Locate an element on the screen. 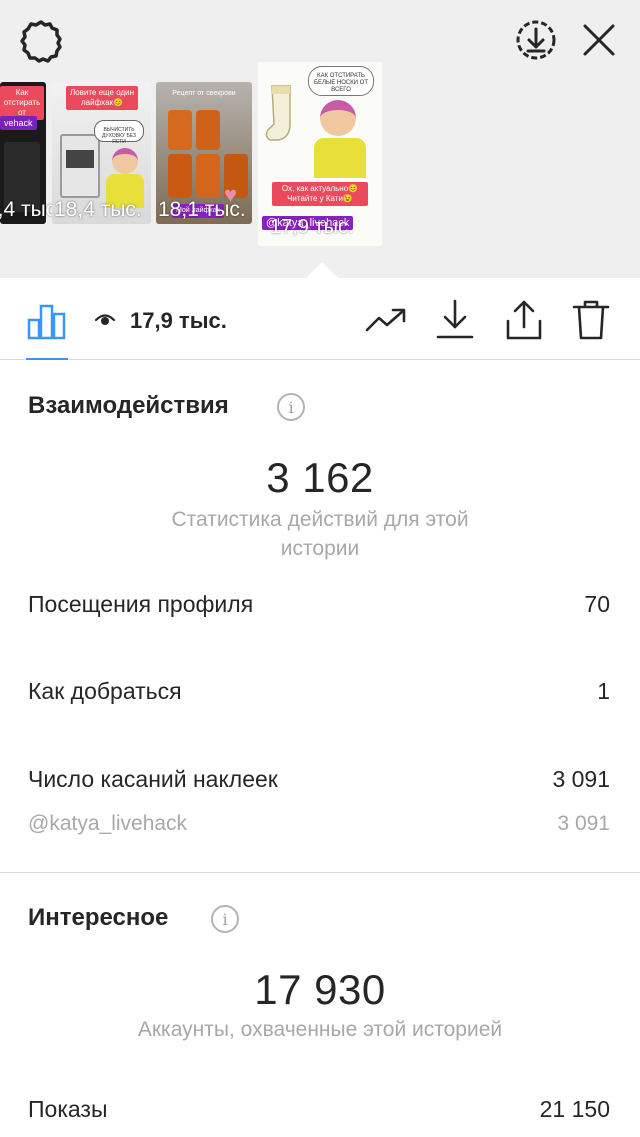 Image resolution: width=640 pixels, height=1137 pixels. metric-label: Показы is located at coordinates (68, 1109).